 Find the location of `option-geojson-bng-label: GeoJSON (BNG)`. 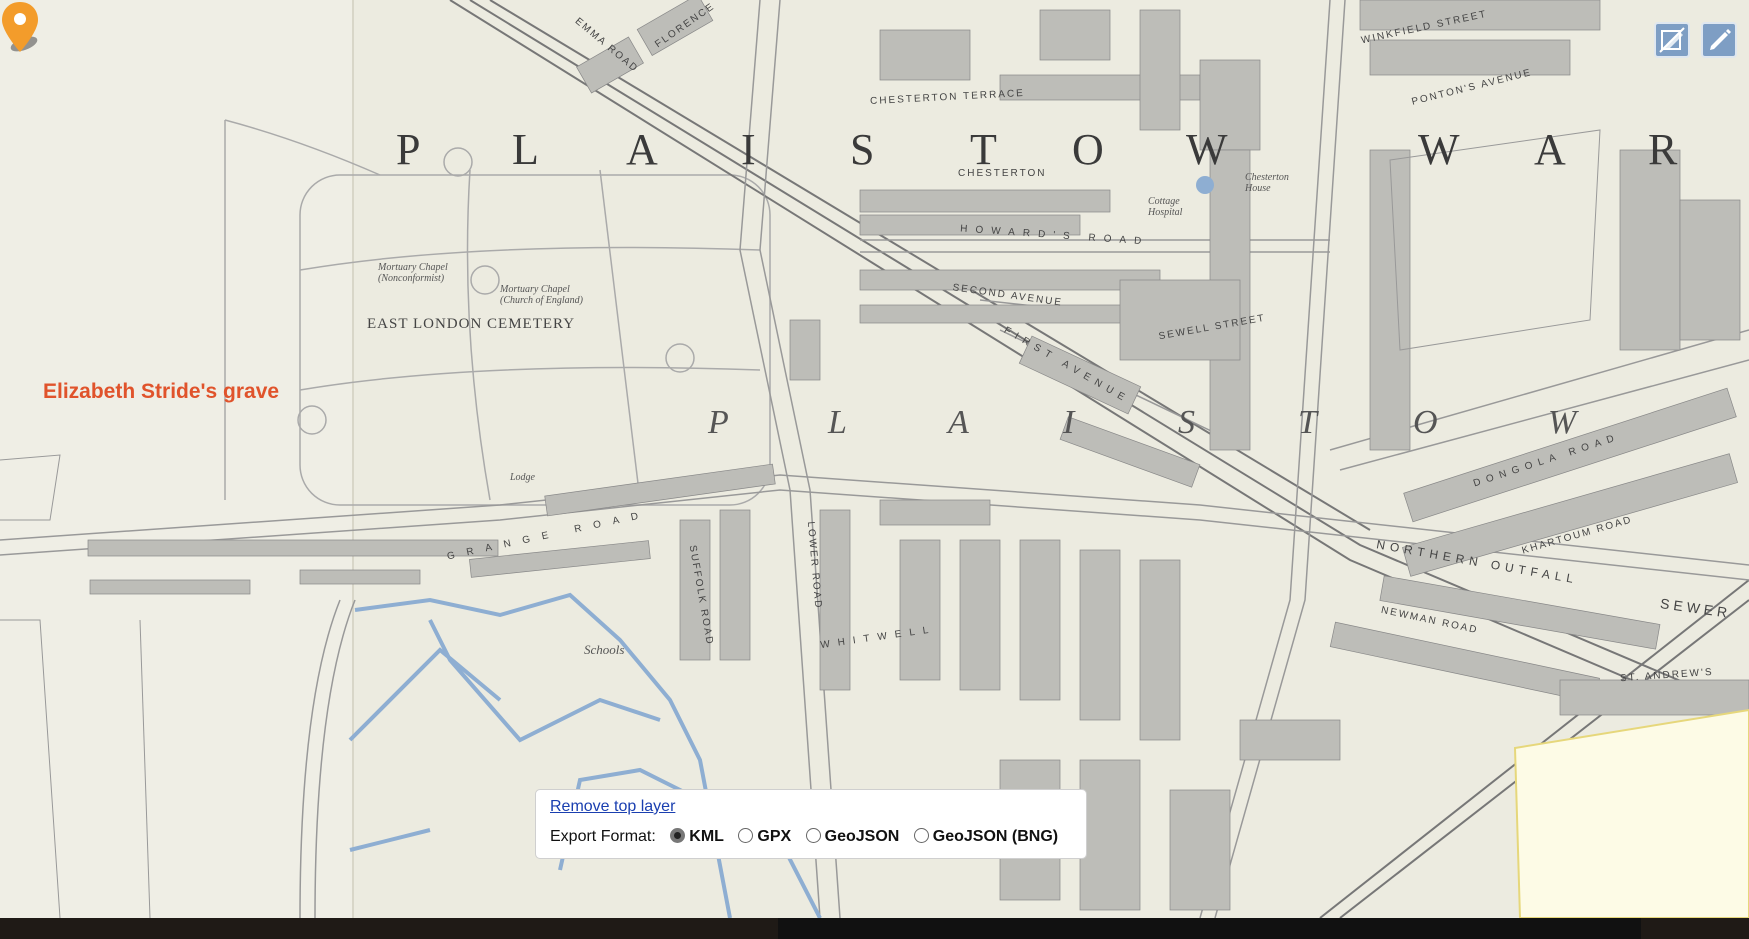

option-geojson-bng-label: GeoJSON (BNG) is located at coordinates (995, 836).